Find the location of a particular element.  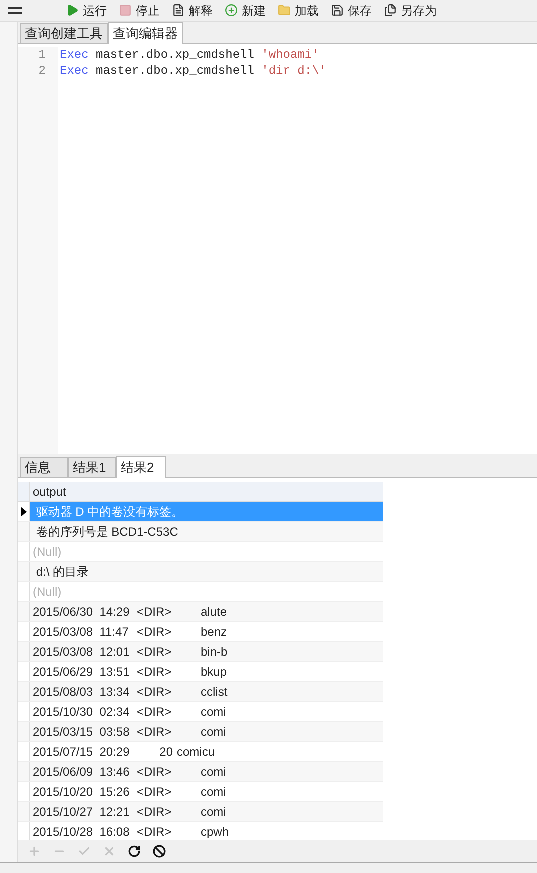

result-tab: 结果2 is located at coordinates (141, 467).